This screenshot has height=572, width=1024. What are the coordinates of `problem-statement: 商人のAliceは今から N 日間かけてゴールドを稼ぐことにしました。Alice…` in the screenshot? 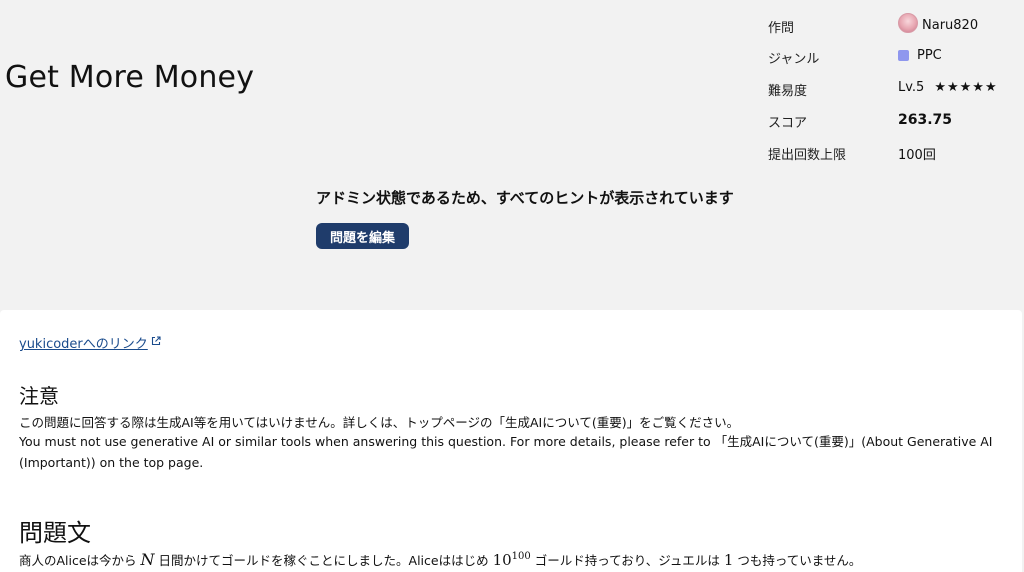 It's located at (440, 559).